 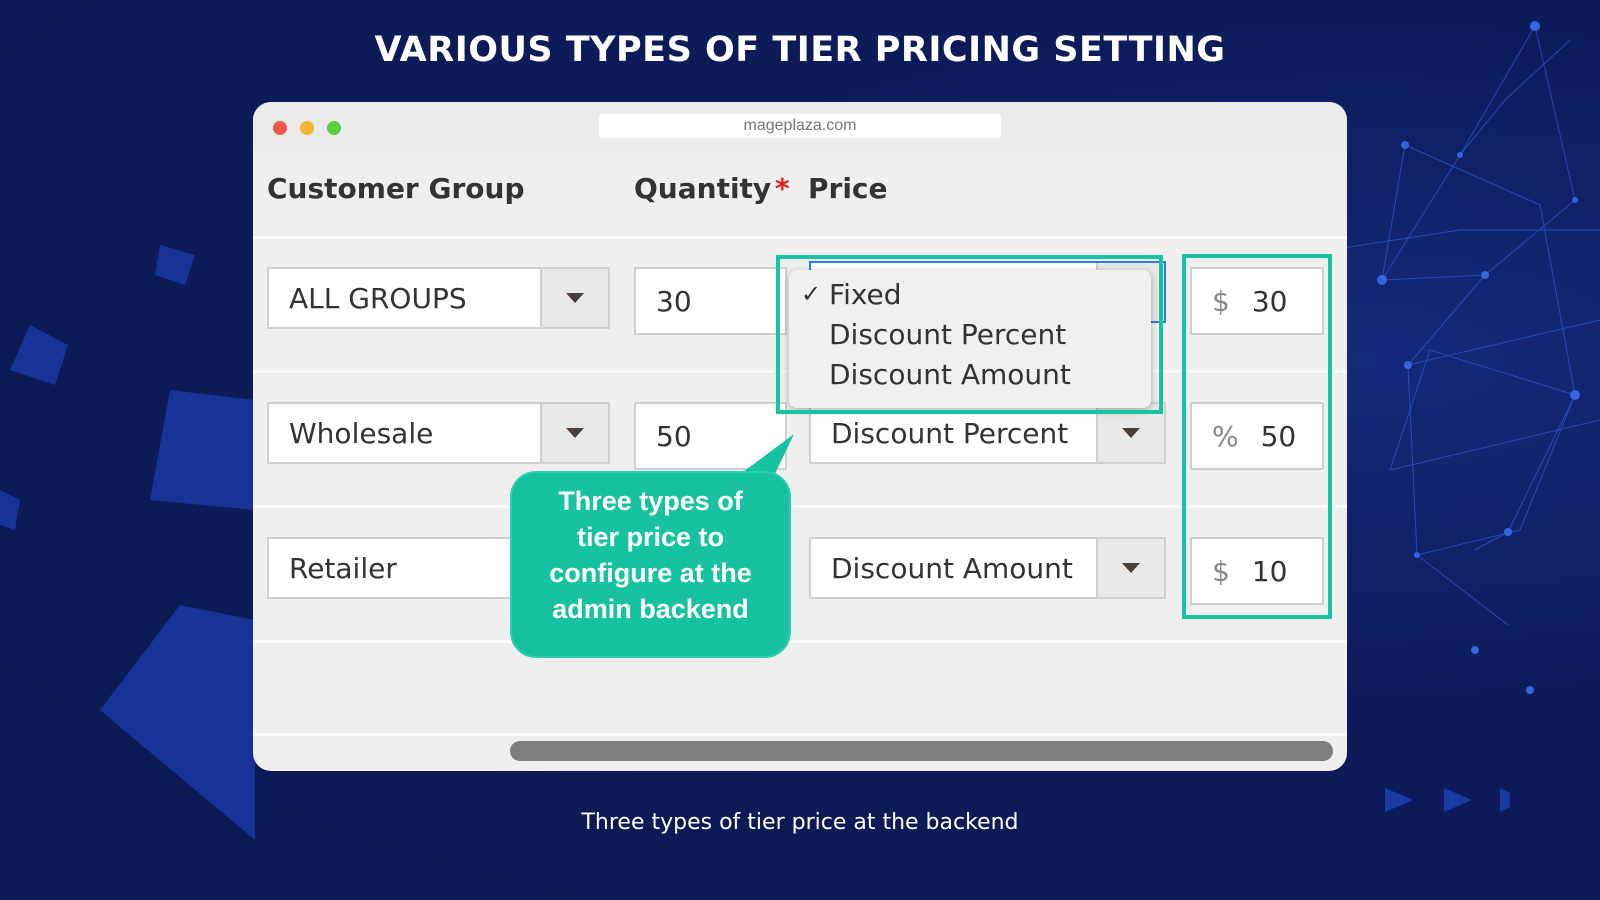 I want to click on required-asterisk: *, so click(x=782, y=188).